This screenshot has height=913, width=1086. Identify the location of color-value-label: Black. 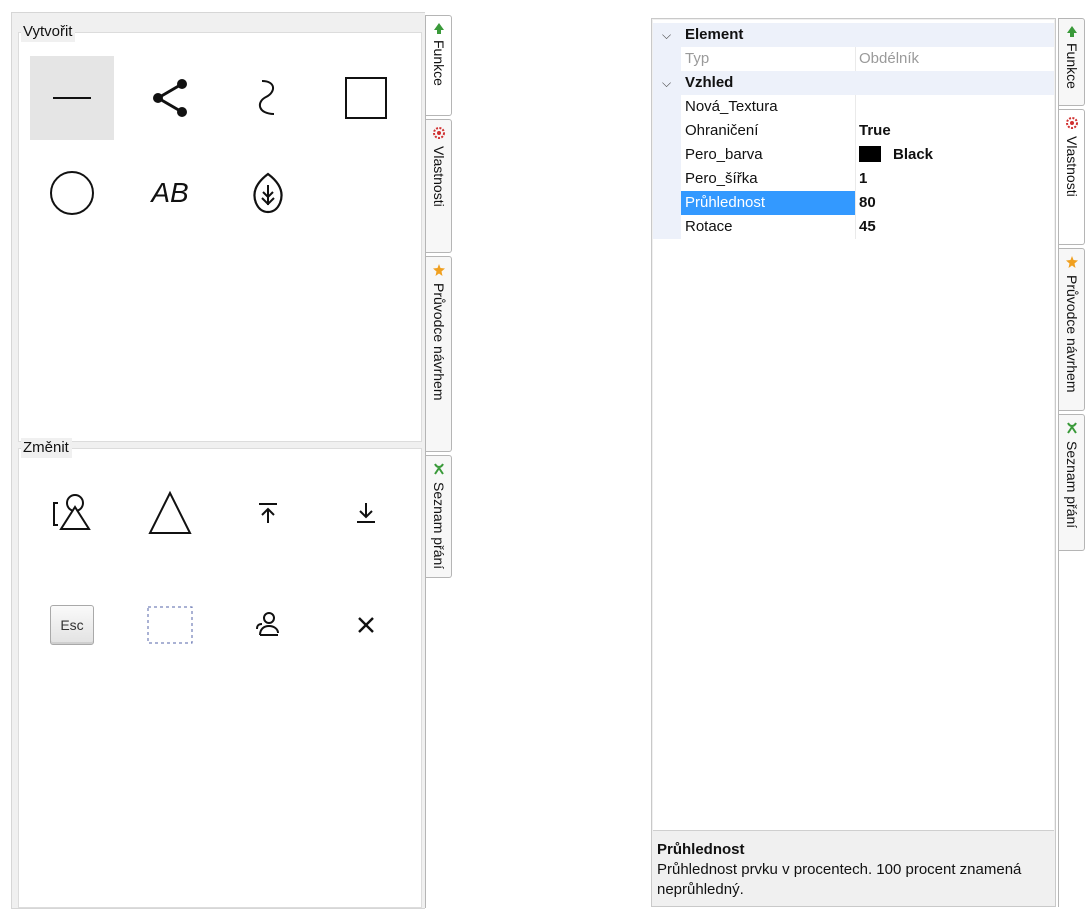
(913, 154).